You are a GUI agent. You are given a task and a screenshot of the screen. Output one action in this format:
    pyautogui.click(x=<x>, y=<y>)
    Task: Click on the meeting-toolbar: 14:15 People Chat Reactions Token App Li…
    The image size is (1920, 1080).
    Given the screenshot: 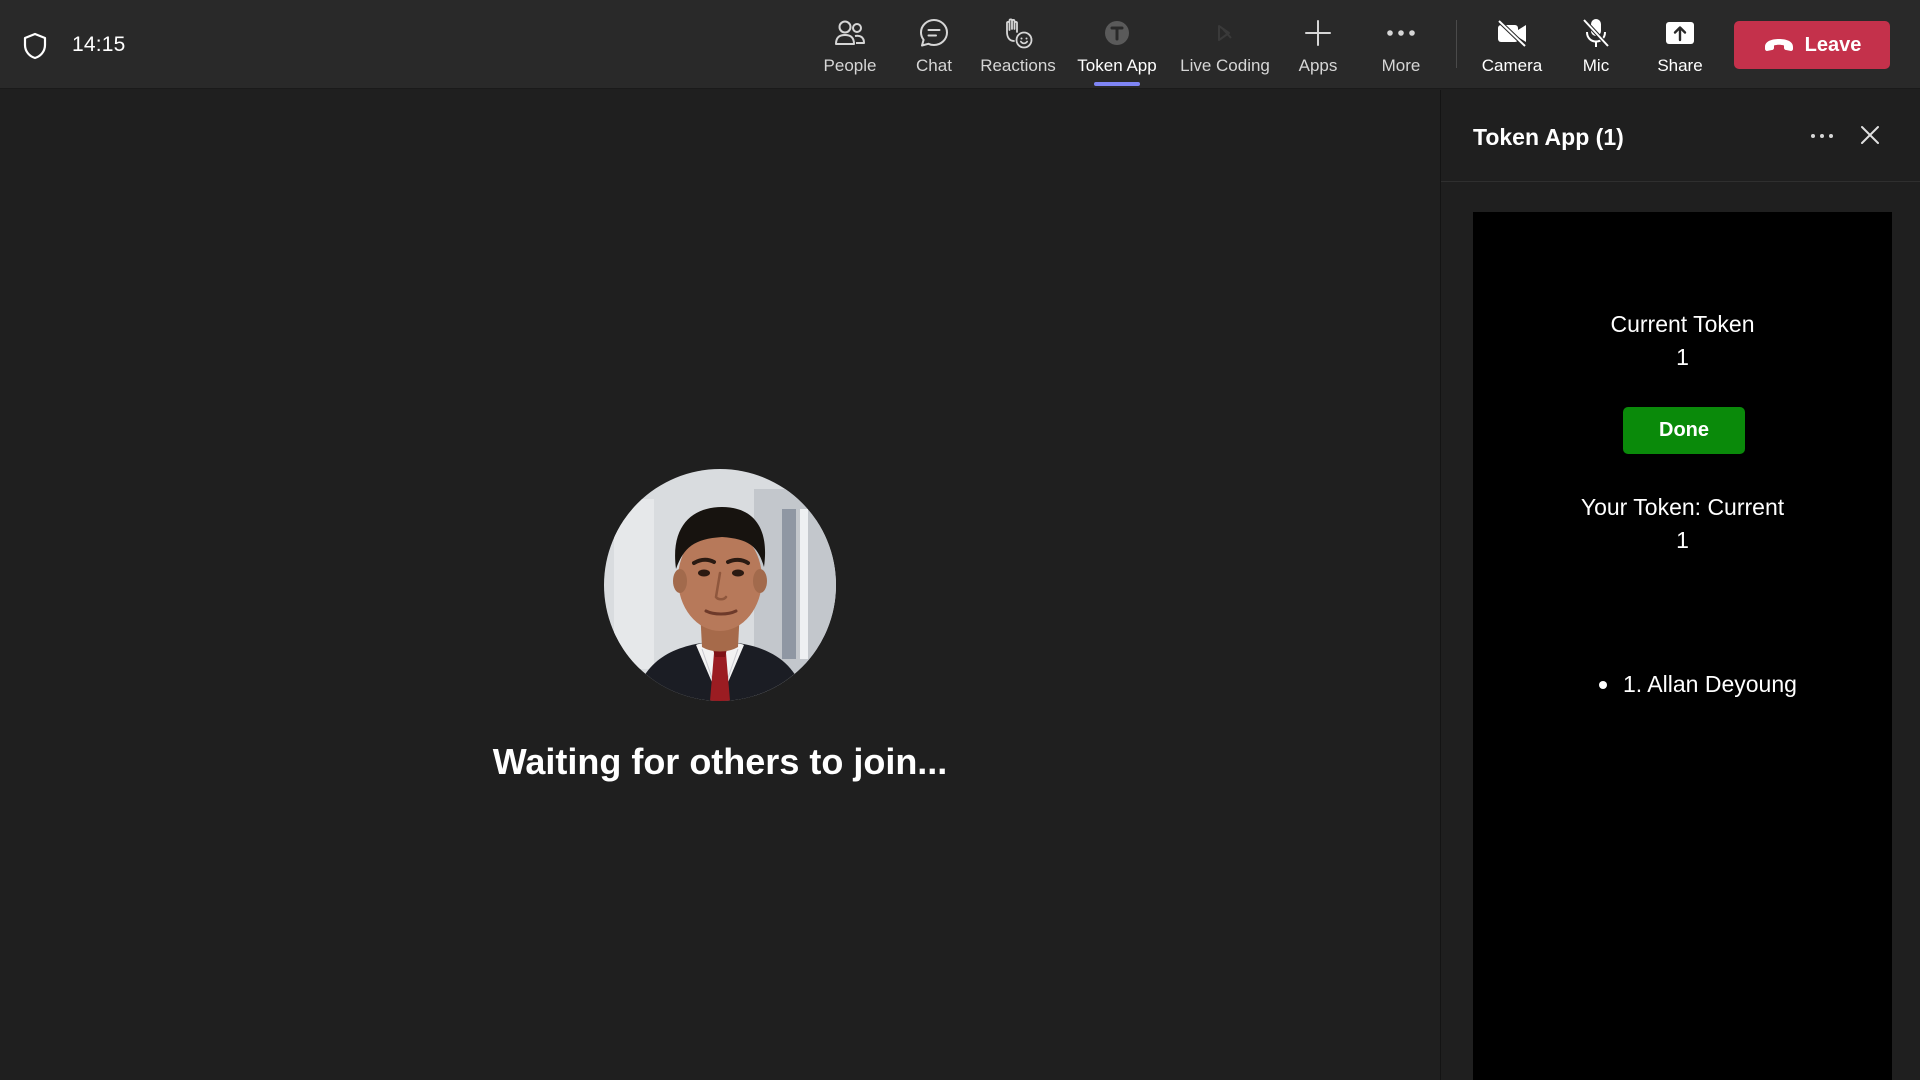 What is the action you would take?
    pyautogui.click(x=960, y=44)
    